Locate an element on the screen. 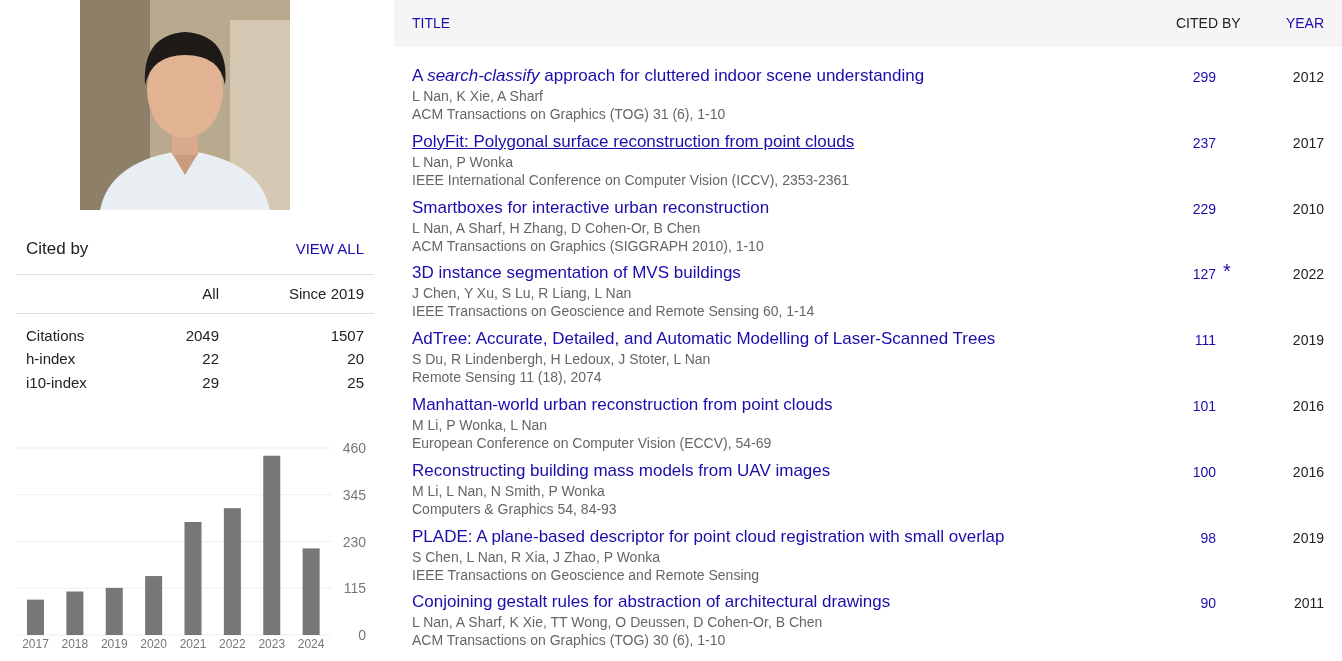 This screenshot has width=1342, height=661. axis-tick-label: 345 is located at coordinates (354, 494).